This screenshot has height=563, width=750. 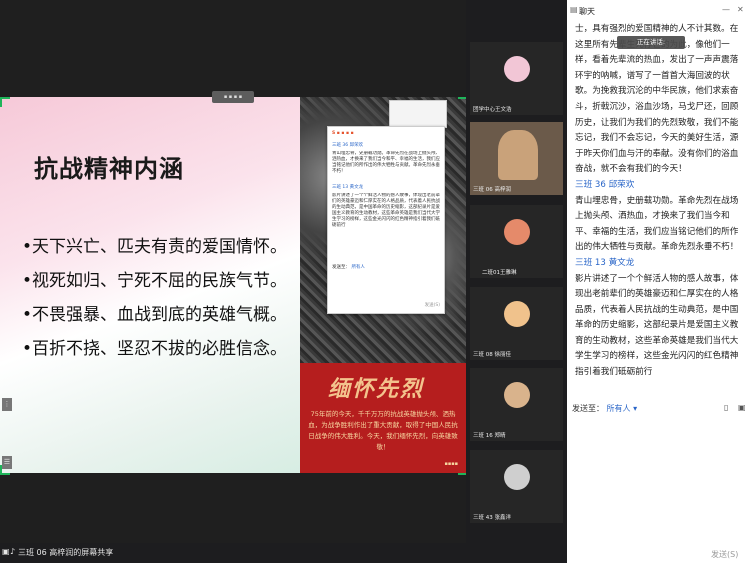 What do you see at coordinates (492, 355) in the screenshot?
I see `participant-name: 三班 08 徐丽佳` at bounding box center [492, 355].